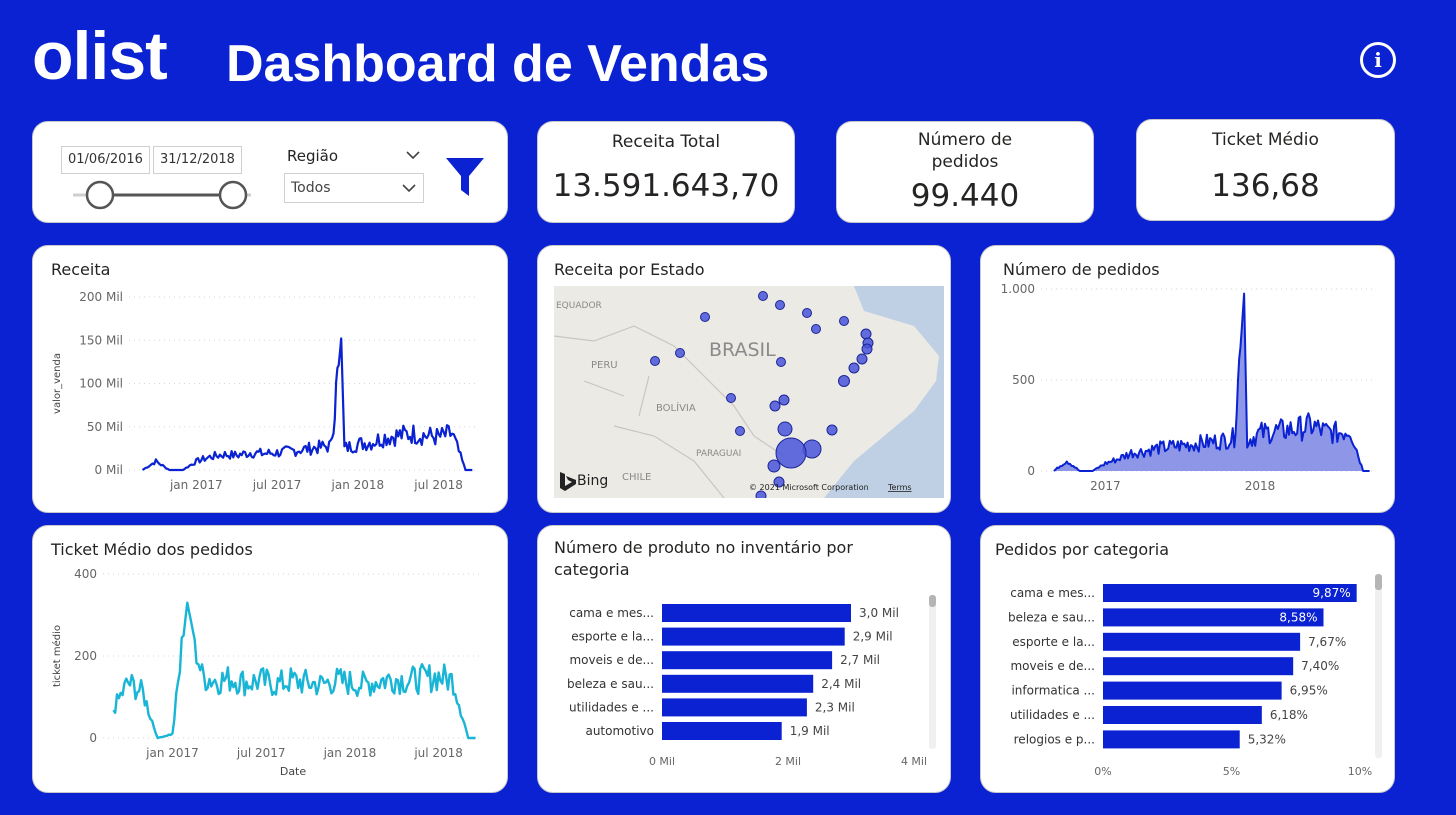 The image size is (1456, 815). I want to click on bing-label: Bing, so click(592, 481).